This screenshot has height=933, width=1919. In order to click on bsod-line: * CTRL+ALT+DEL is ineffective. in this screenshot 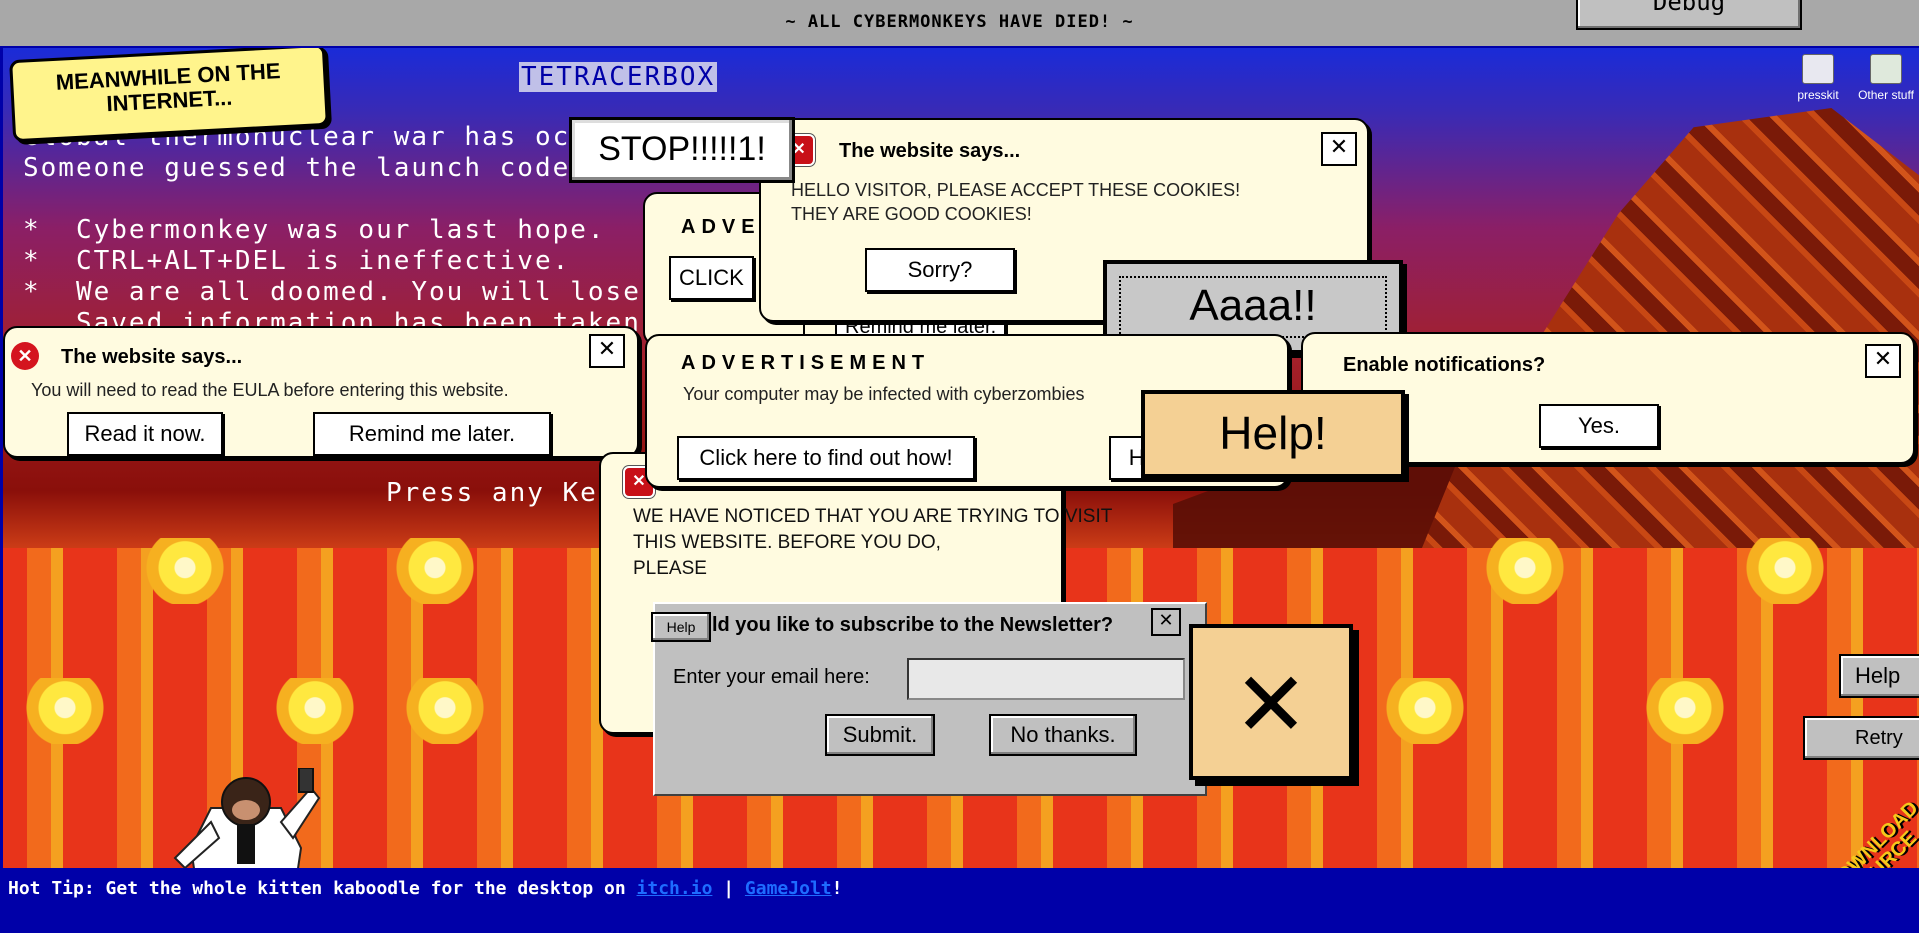, I will do `click(297, 261)`.